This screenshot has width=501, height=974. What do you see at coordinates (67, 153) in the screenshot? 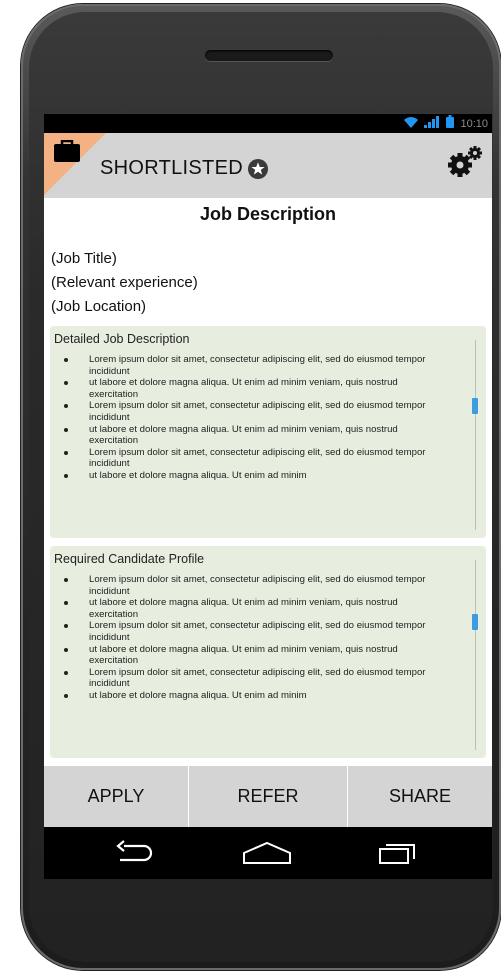
I see `briefcase-icon` at bounding box center [67, 153].